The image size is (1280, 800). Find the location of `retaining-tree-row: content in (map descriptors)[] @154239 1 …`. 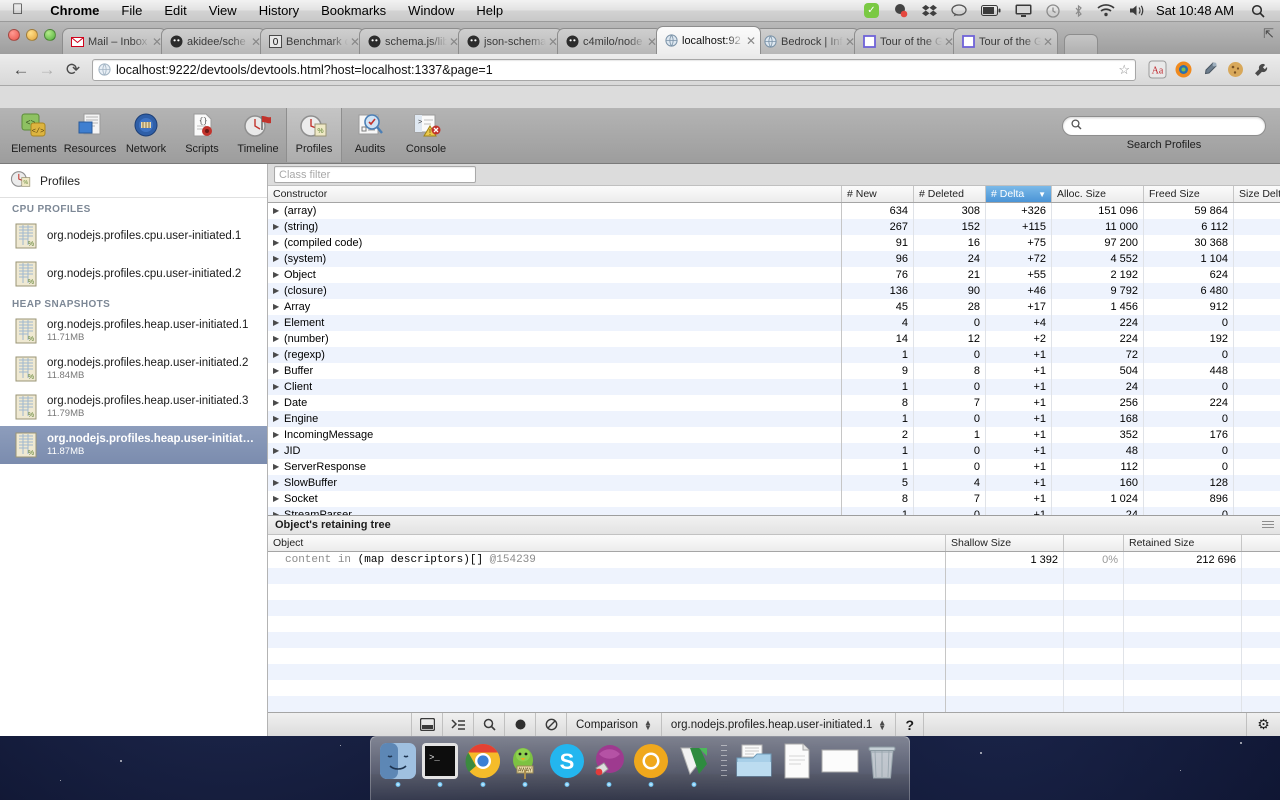

retaining-tree-row: content in (map descriptors)[] @154239 1 … is located at coordinates (774, 560).